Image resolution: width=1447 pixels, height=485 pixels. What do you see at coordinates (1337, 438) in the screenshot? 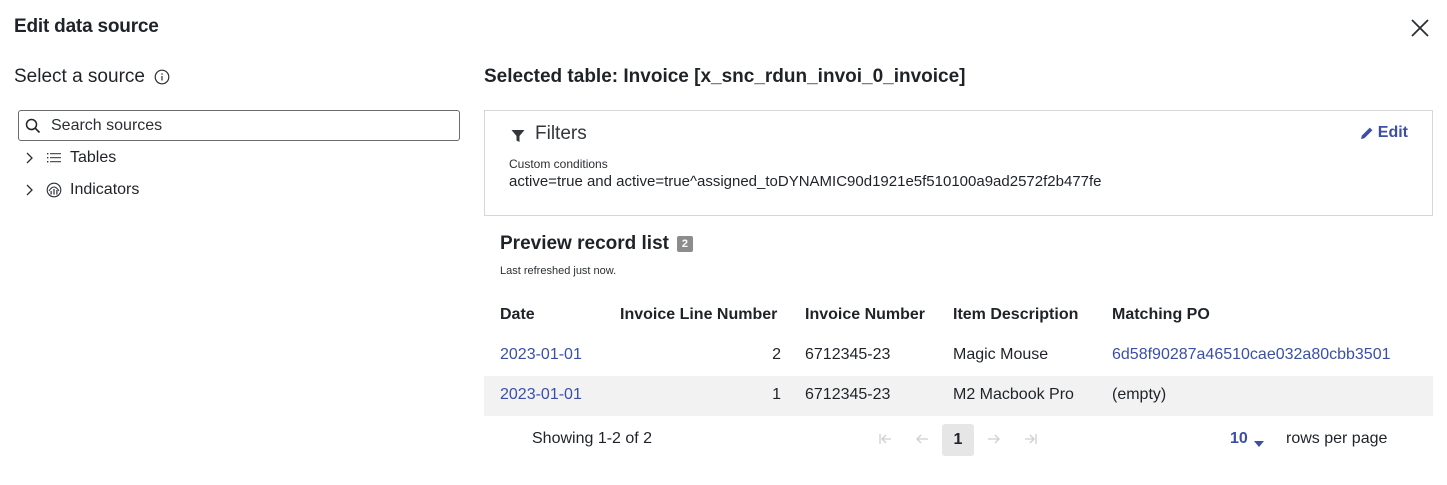
I see `rows-per-page-label: rows per page` at bounding box center [1337, 438].